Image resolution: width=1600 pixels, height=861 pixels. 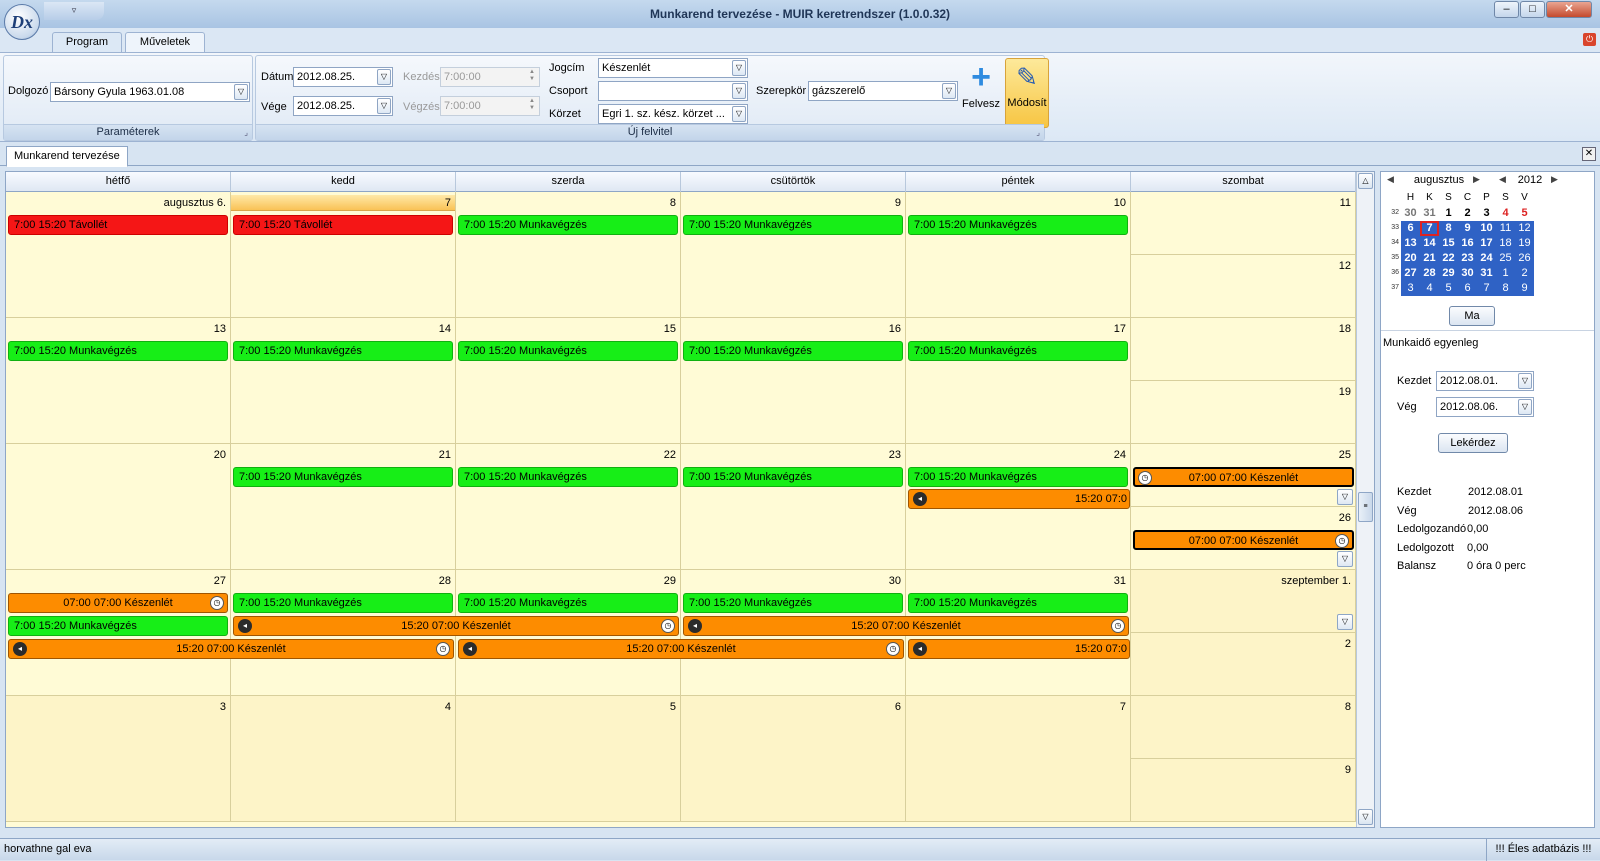 I want to click on mini-calendar-day: 13, so click(x=1410, y=243).